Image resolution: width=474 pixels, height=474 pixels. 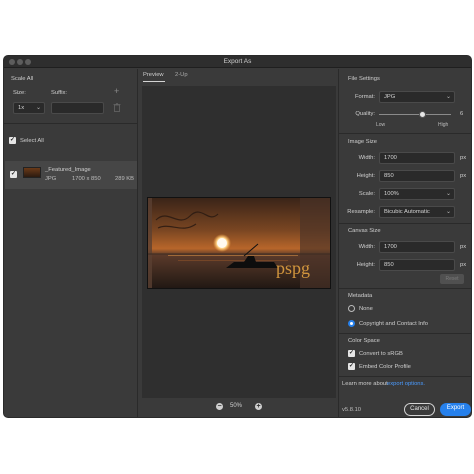 What do you see at coordinates (361, 212) in the screenshot?
I see `resample-label: Resample:` at bounding box center [361, 212].